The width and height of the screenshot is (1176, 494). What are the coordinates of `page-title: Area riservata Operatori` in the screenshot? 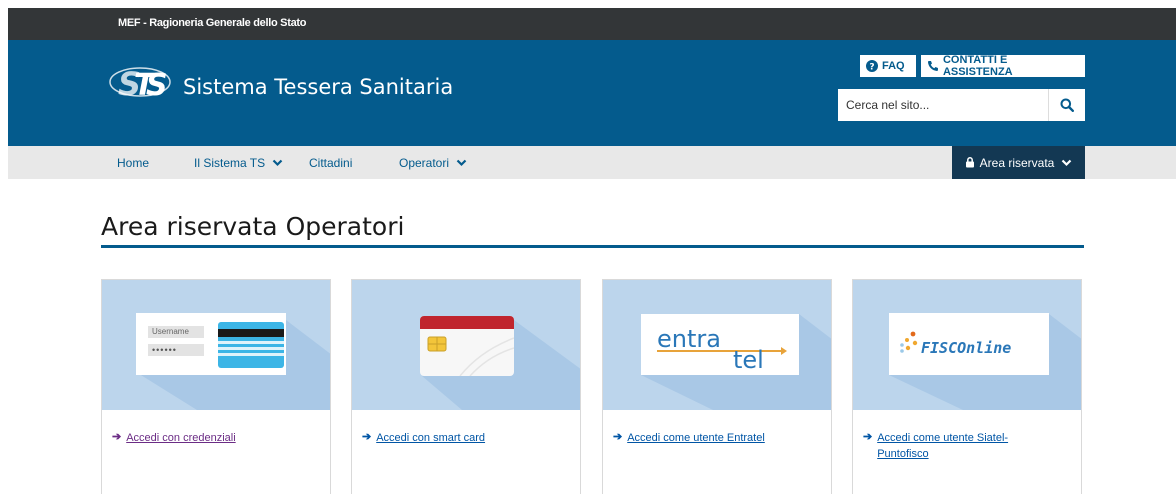 It's located at (253, 226).